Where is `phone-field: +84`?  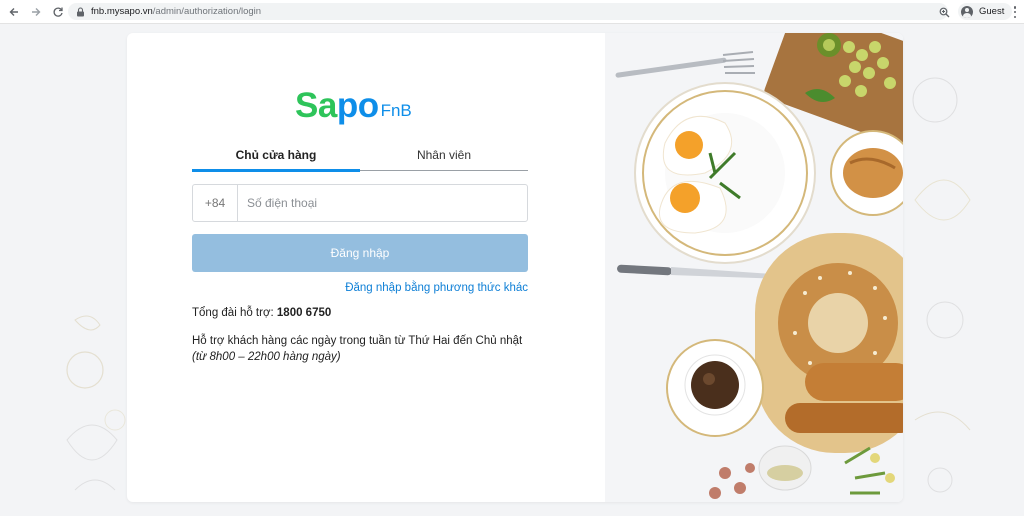
phone-field: +84 is located at coordinates (360, 203).